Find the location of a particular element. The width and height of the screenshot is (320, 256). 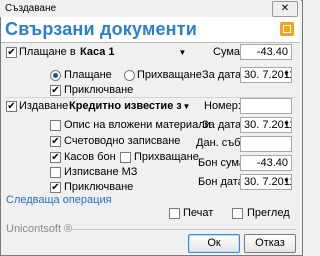

cash-receipt-label: Касов бон is located at coordinates (90, 157).